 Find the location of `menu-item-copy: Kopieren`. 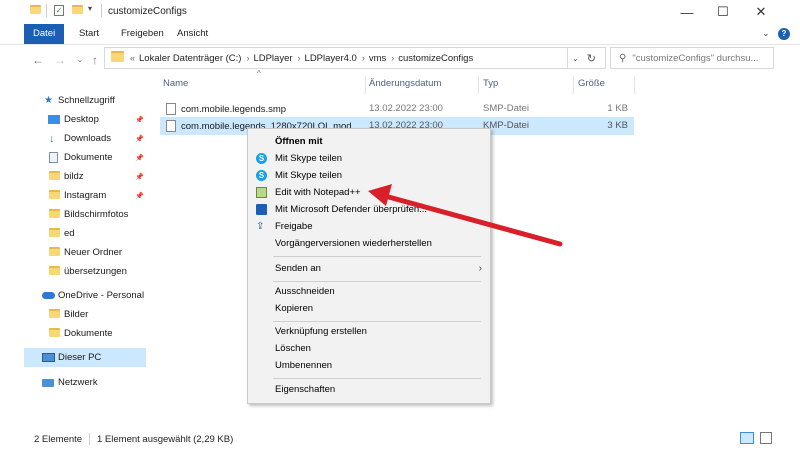

menu-item-copy: Kopieren is located at coordinates (369, 308).